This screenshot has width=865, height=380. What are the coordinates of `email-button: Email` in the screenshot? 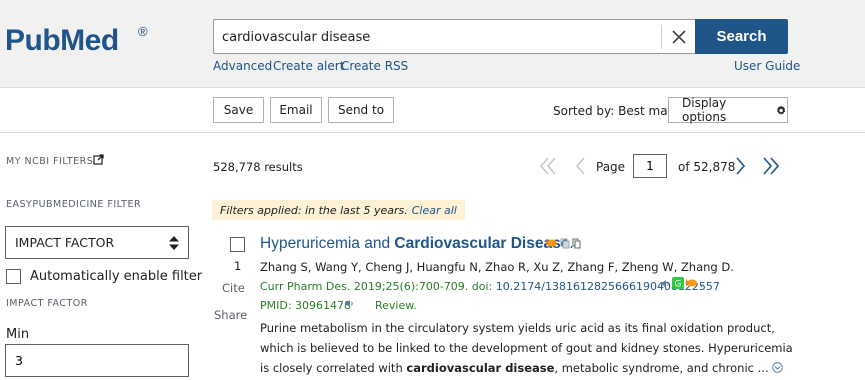 It's located at (296, 110).